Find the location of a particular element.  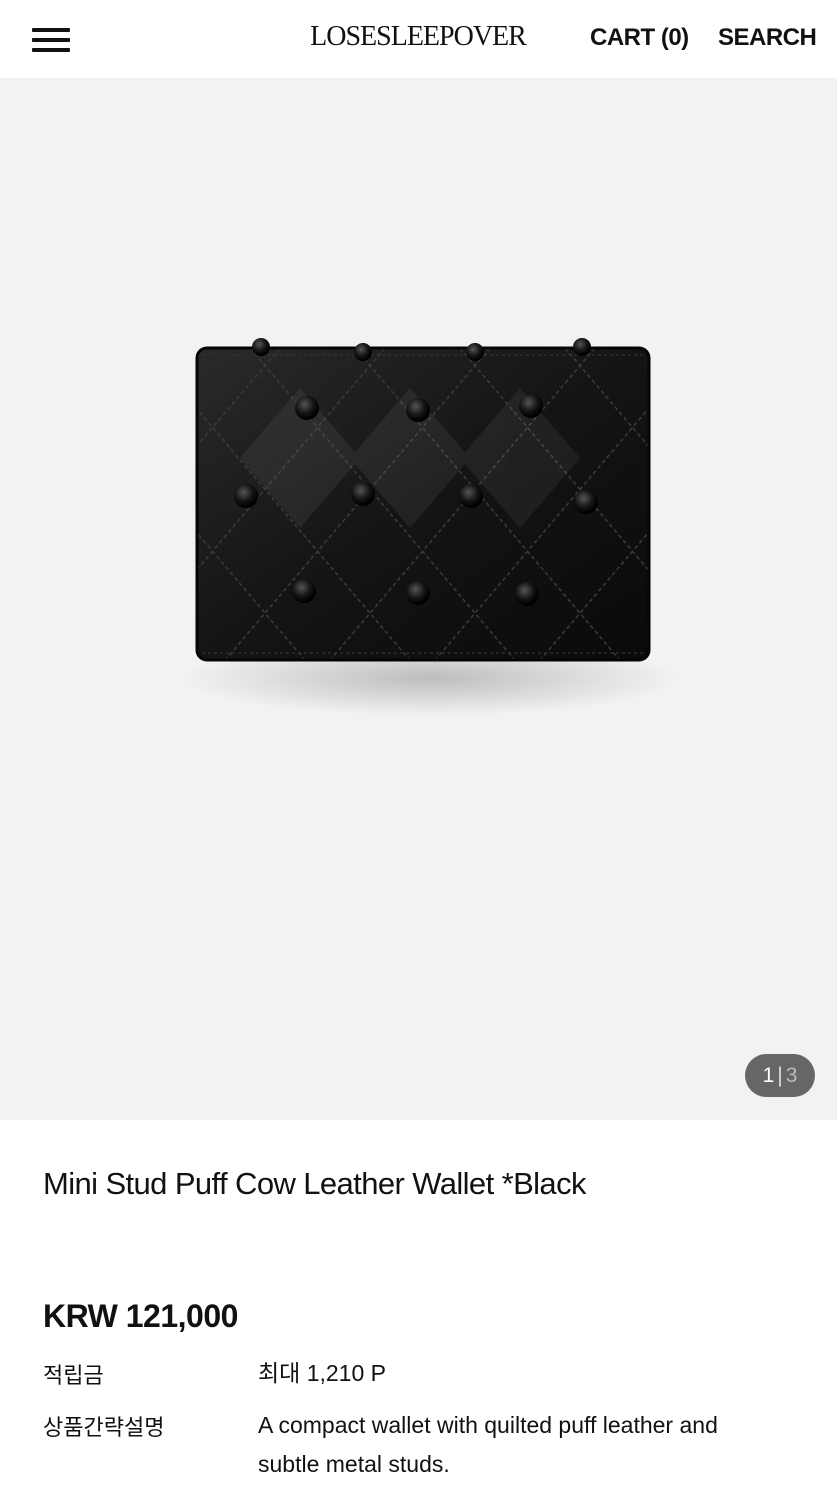

site-header: LOSESLEEPOVER CART (0) SEARCH is located at coordinates (418, 39).